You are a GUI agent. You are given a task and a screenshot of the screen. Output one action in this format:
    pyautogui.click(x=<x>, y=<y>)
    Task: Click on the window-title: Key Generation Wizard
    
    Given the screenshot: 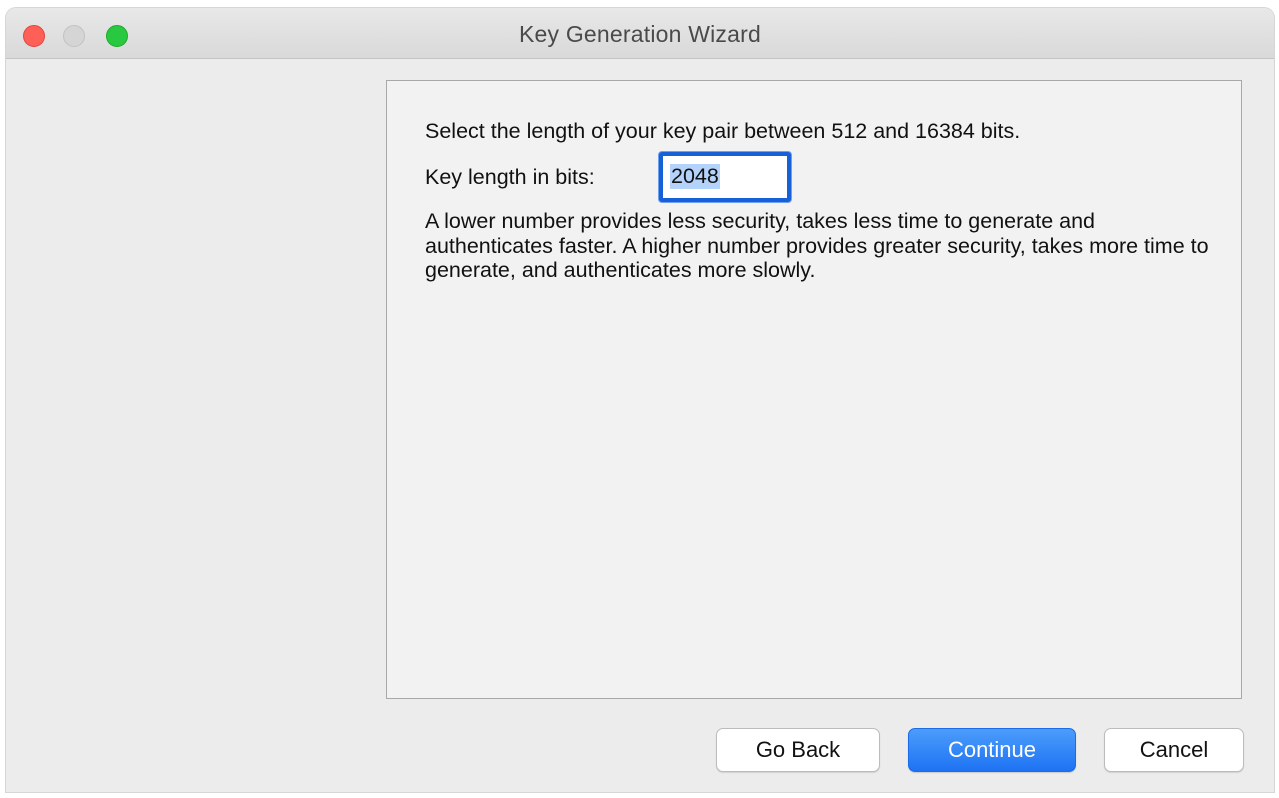 What is the action you would take?
    pyautogui.click(x=640, y=34)
    